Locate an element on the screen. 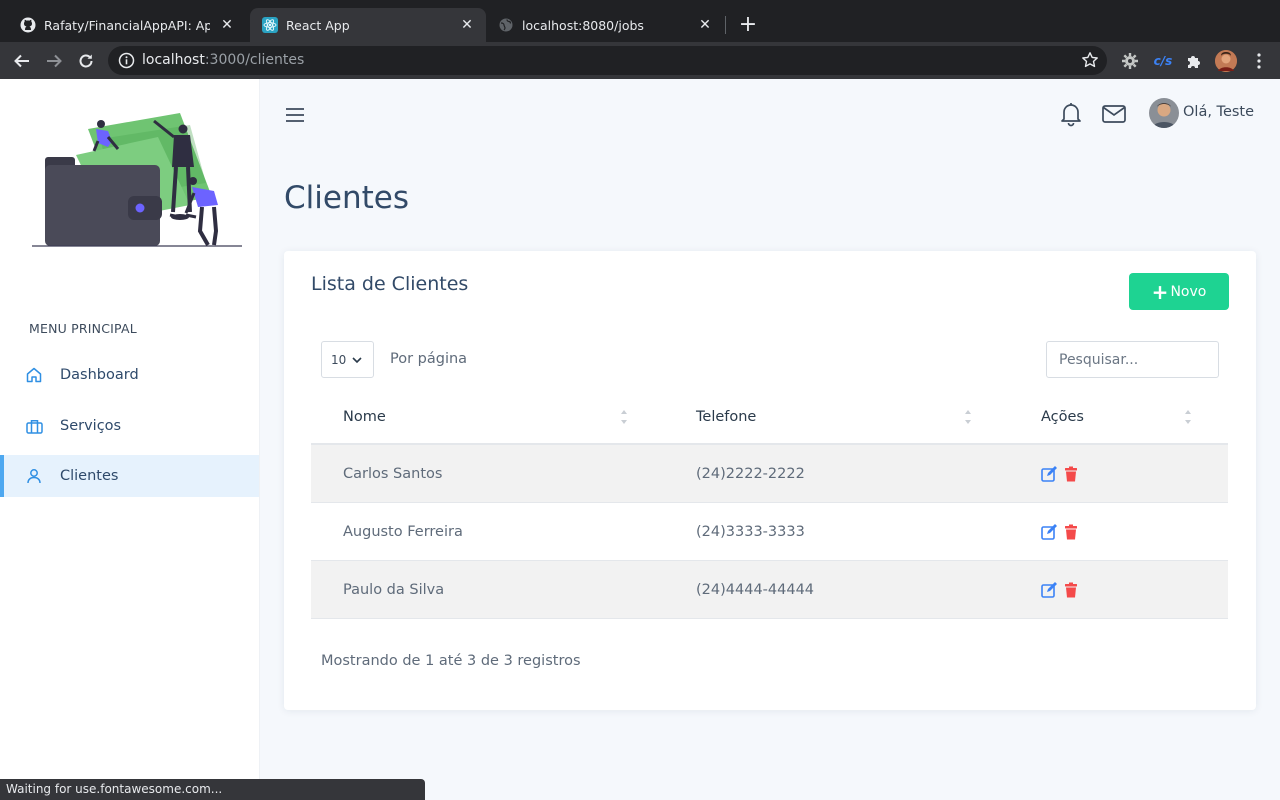 The width and height of the screenshot is (1280, 800). card-title: Lista de Clientes is located at coordinates (390, 284).